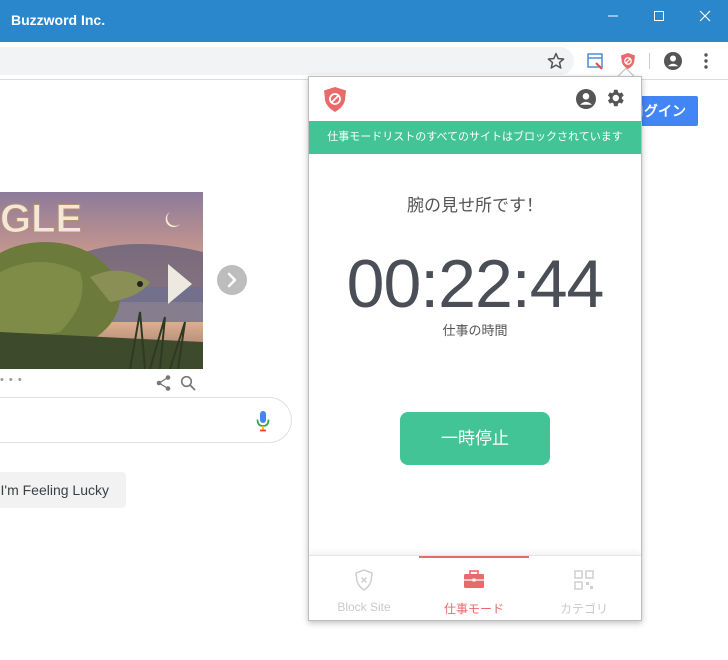 This screenshot has height=660, width=728. I want to click on work-timer: 00:22:44, so click(475, 284).